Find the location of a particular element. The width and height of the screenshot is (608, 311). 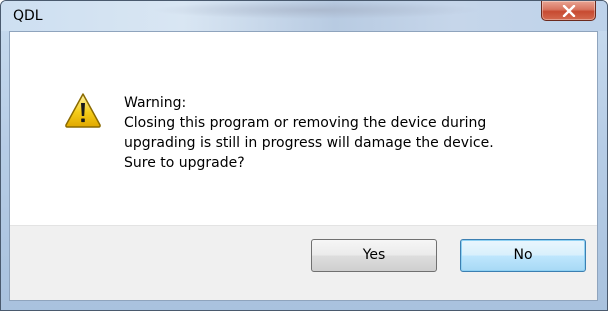

yes-button: Yes is located at coordinates (374, 255).